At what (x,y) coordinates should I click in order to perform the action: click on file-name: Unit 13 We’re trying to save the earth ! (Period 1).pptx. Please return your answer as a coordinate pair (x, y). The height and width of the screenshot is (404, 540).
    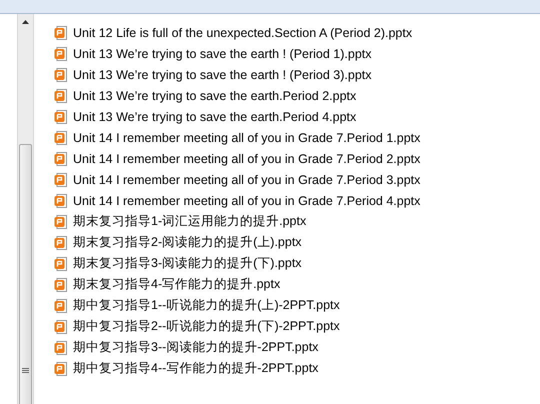
    Looking at the image, I should click on (222, 53).